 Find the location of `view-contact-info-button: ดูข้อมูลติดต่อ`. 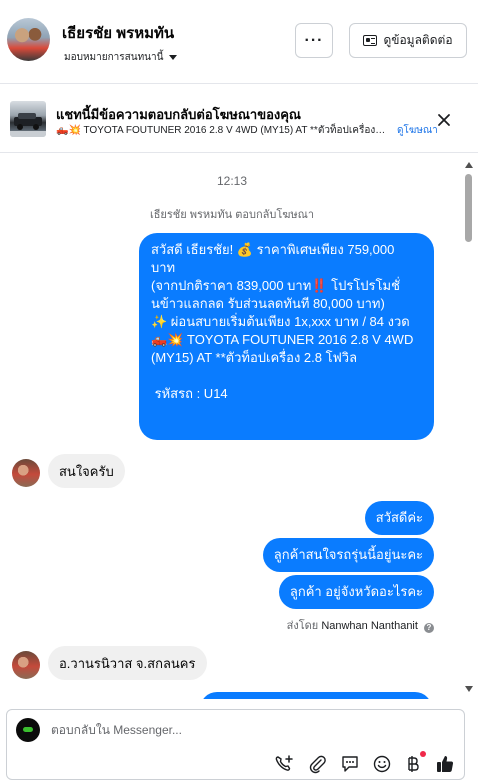

view-contact-info-button: ดูข้อมูลติดต่อ is located at coordinates (408, 40).